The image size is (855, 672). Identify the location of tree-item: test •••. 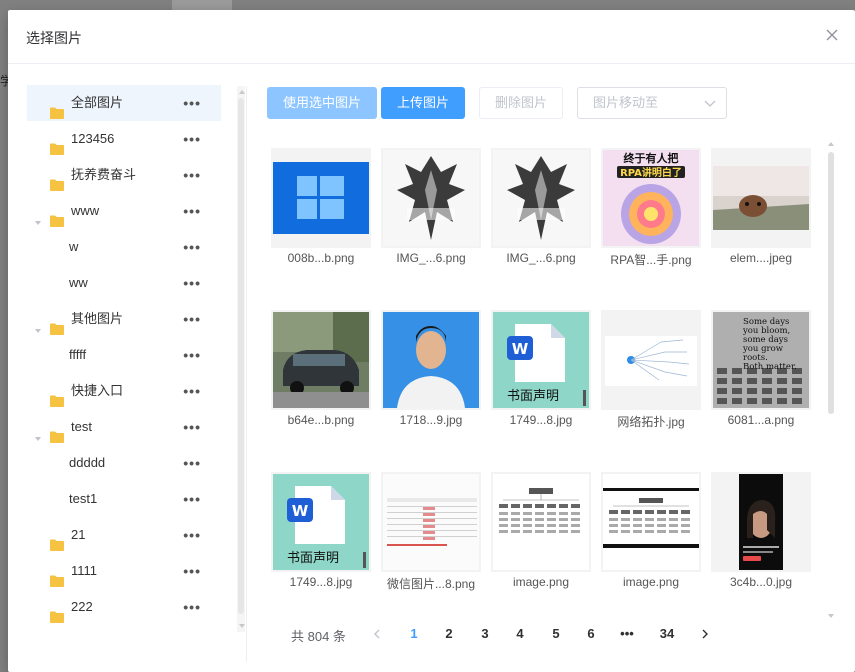
(124, 427).